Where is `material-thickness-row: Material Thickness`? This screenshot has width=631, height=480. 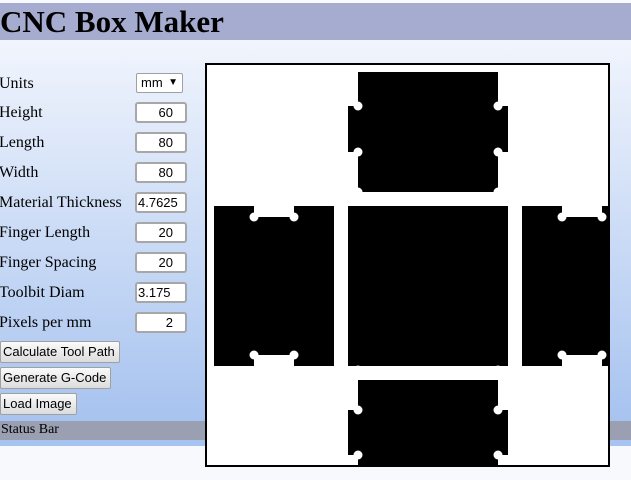 material-thickness-row: Material Thickness is located at coordinates (100, 204).